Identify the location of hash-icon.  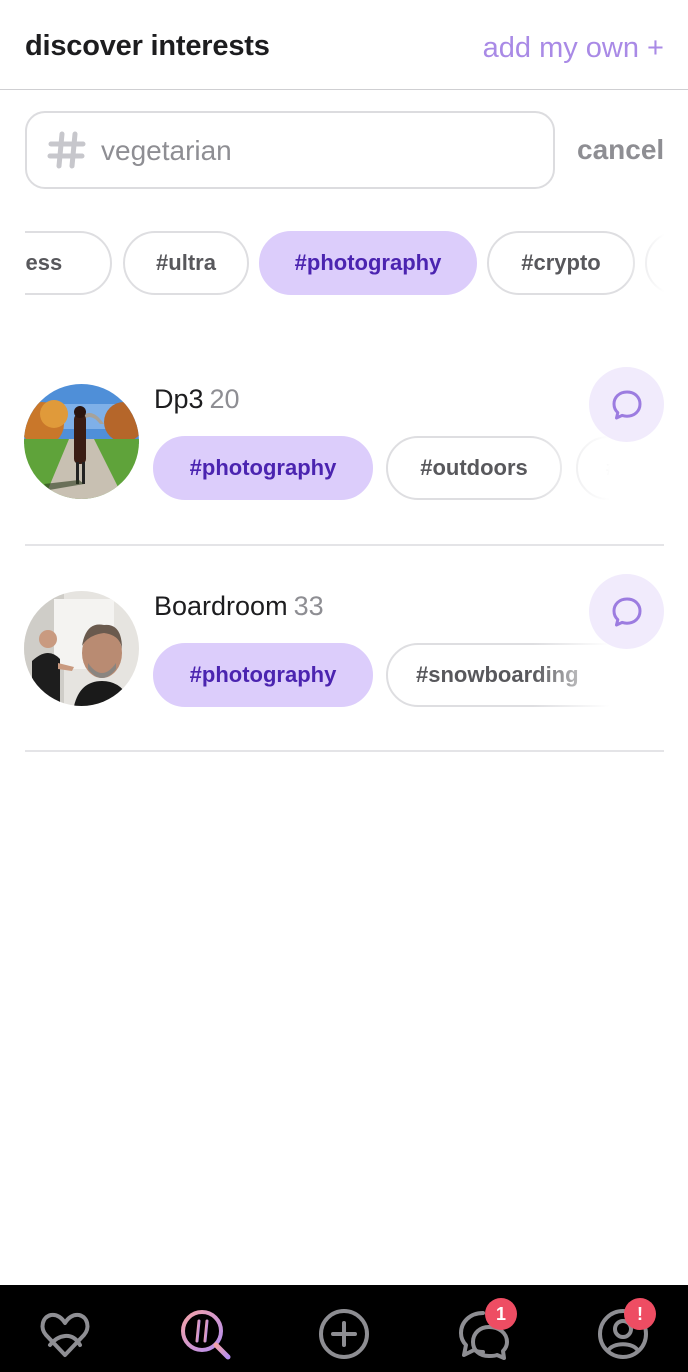
(66, 150).